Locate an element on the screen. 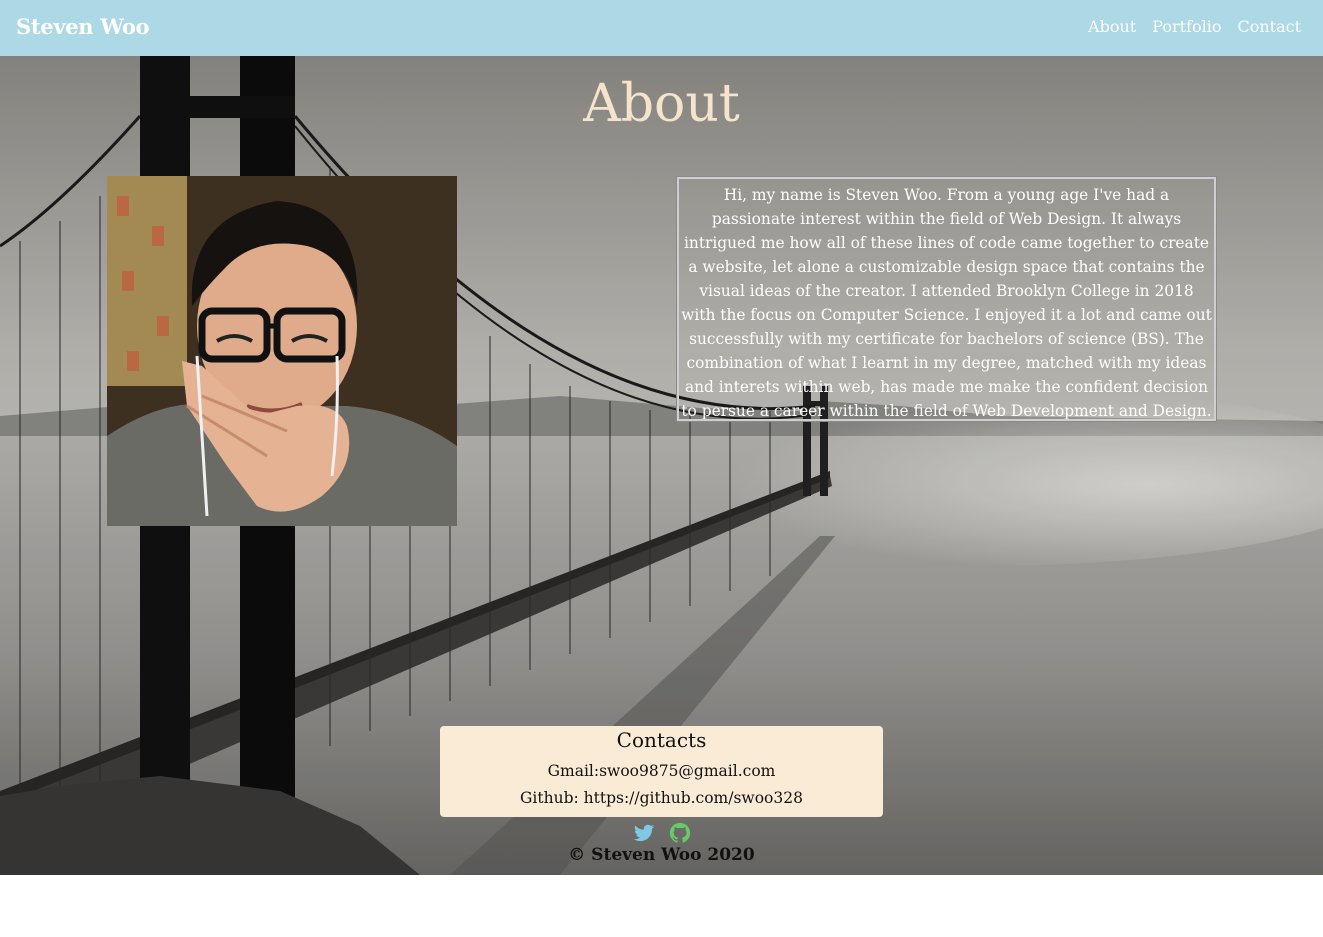 Image resolution: width=1323 pixels, height=937 pixels. nav-link-contact: Contact is located at coordinates (1269, 26).